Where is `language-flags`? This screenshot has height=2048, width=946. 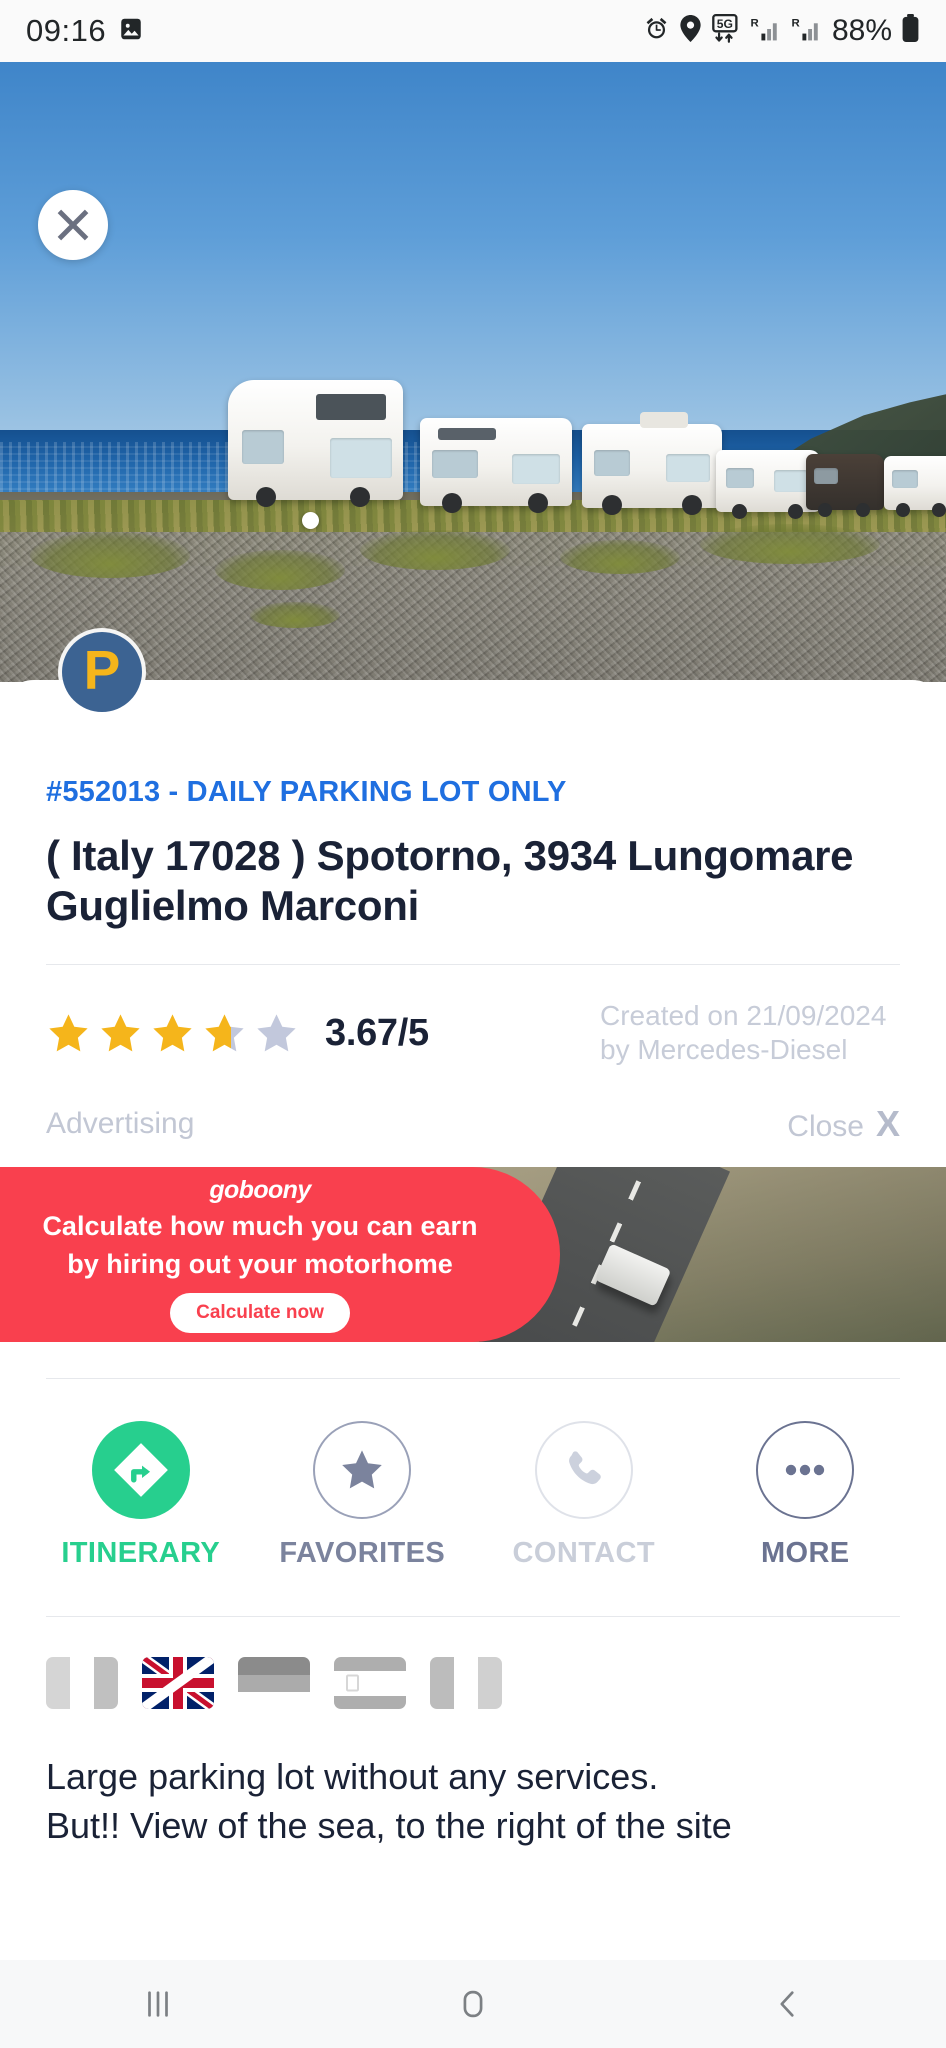
language-flags is located at coordinates (473, 1663).